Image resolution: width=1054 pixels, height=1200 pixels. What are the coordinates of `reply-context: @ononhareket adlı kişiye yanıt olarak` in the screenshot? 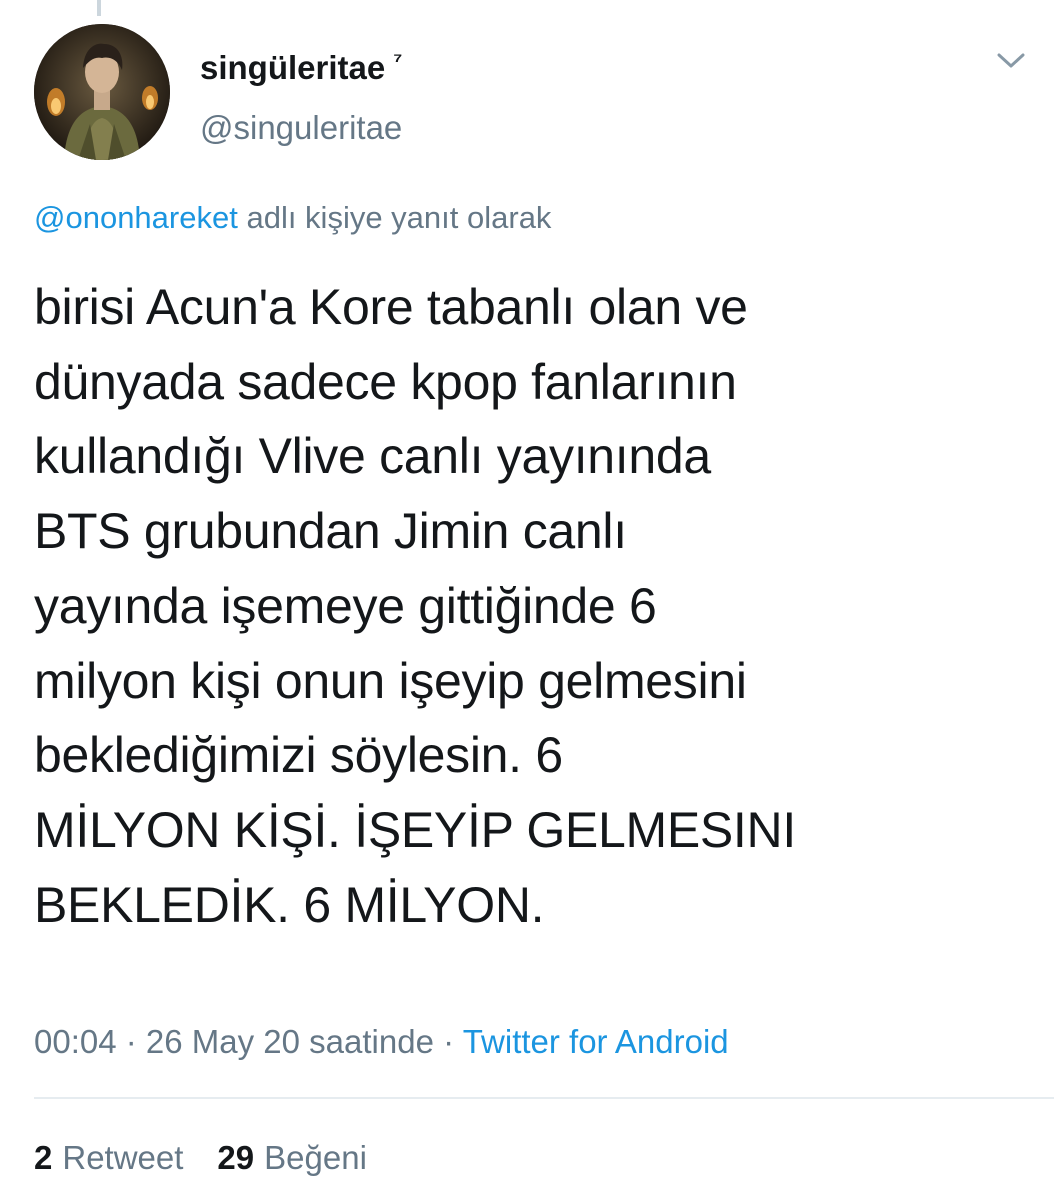 It's located at (292, 218).